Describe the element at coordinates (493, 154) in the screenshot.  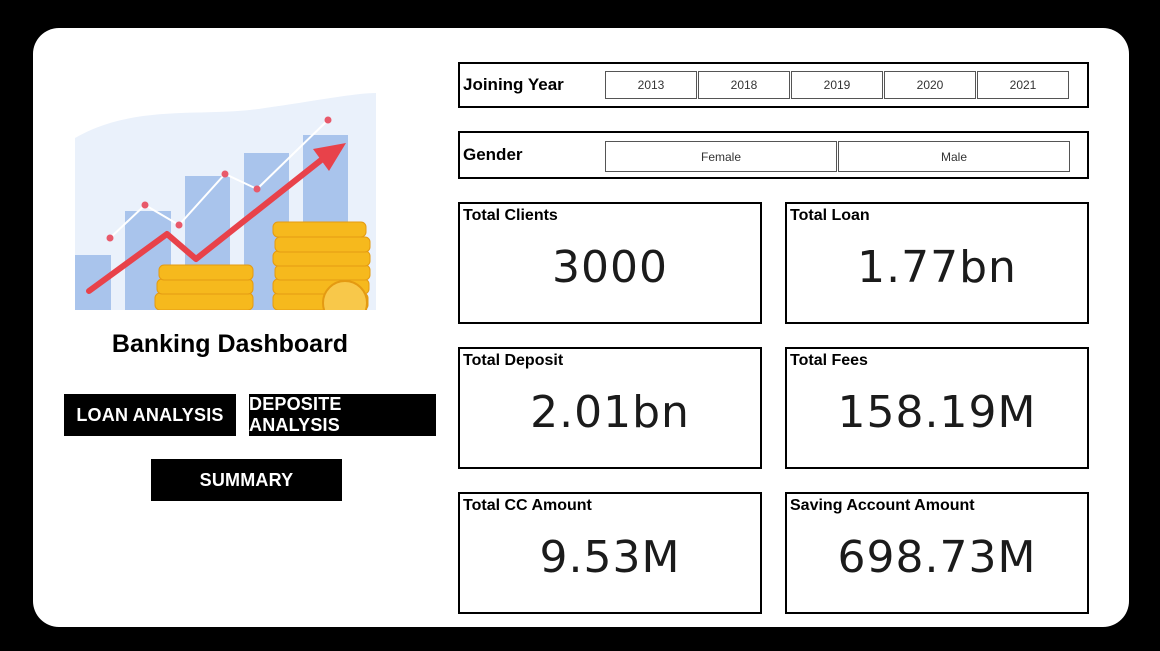
I see `gender-label: Gender` at that location.